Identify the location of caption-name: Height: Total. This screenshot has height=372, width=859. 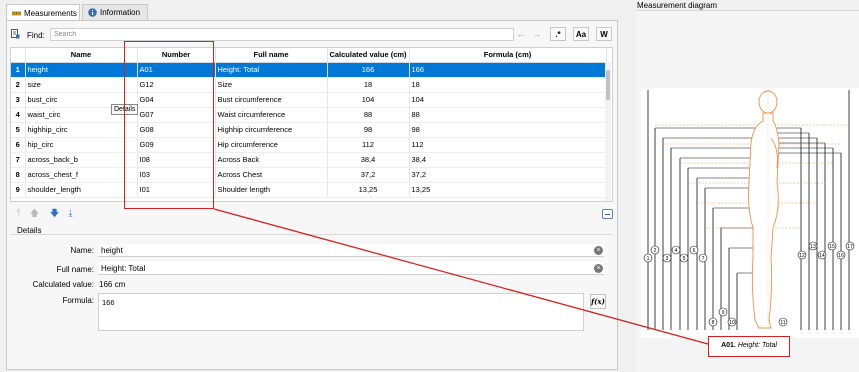
(757, 345).